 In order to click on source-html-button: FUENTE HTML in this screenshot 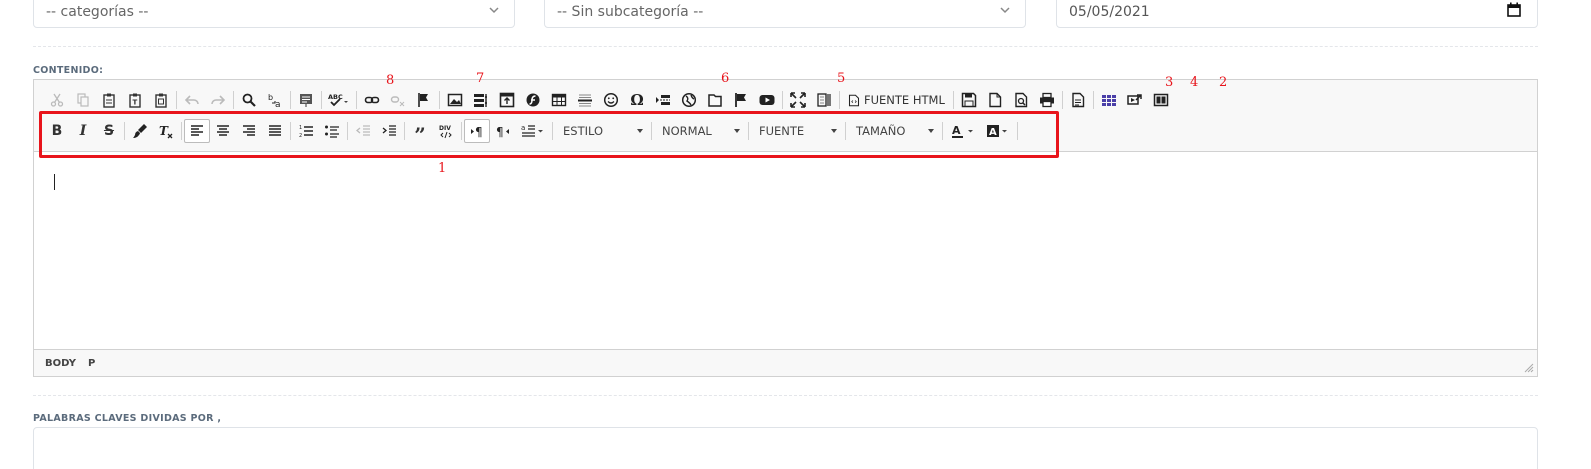, I will do `click(896, 100)`.